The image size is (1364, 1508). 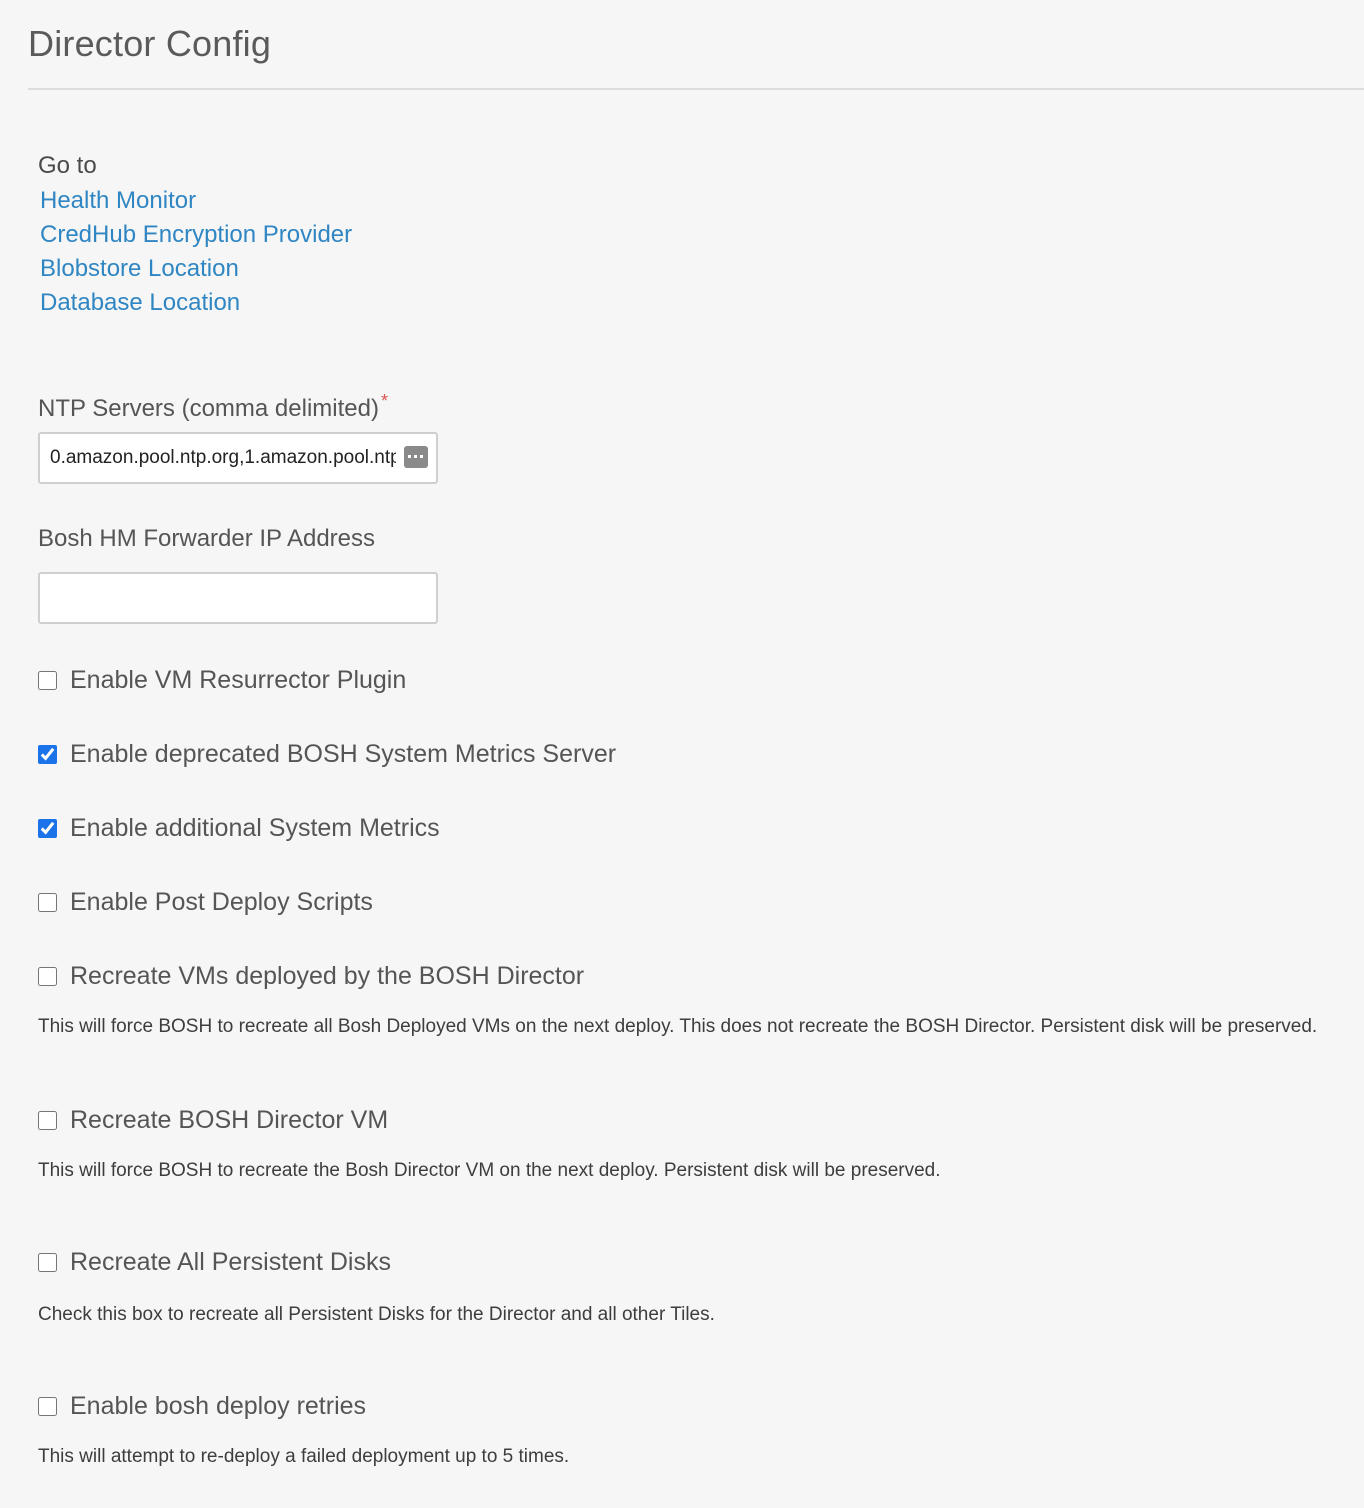 What do you see at coordinates (47, 902) in the screenshot?
I see `post-deploy-scripts-checkbox` at bounding box center [47, 902].